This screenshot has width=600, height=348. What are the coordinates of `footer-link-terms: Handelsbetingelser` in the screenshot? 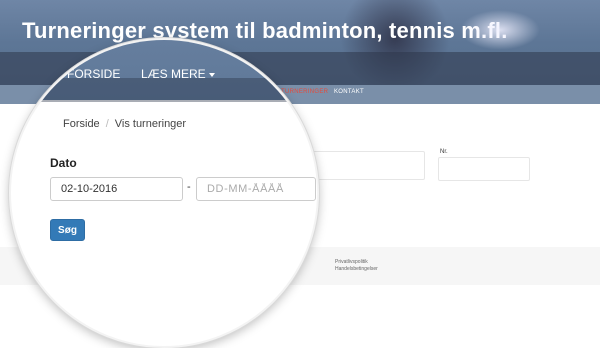 It's located at (356, 269).